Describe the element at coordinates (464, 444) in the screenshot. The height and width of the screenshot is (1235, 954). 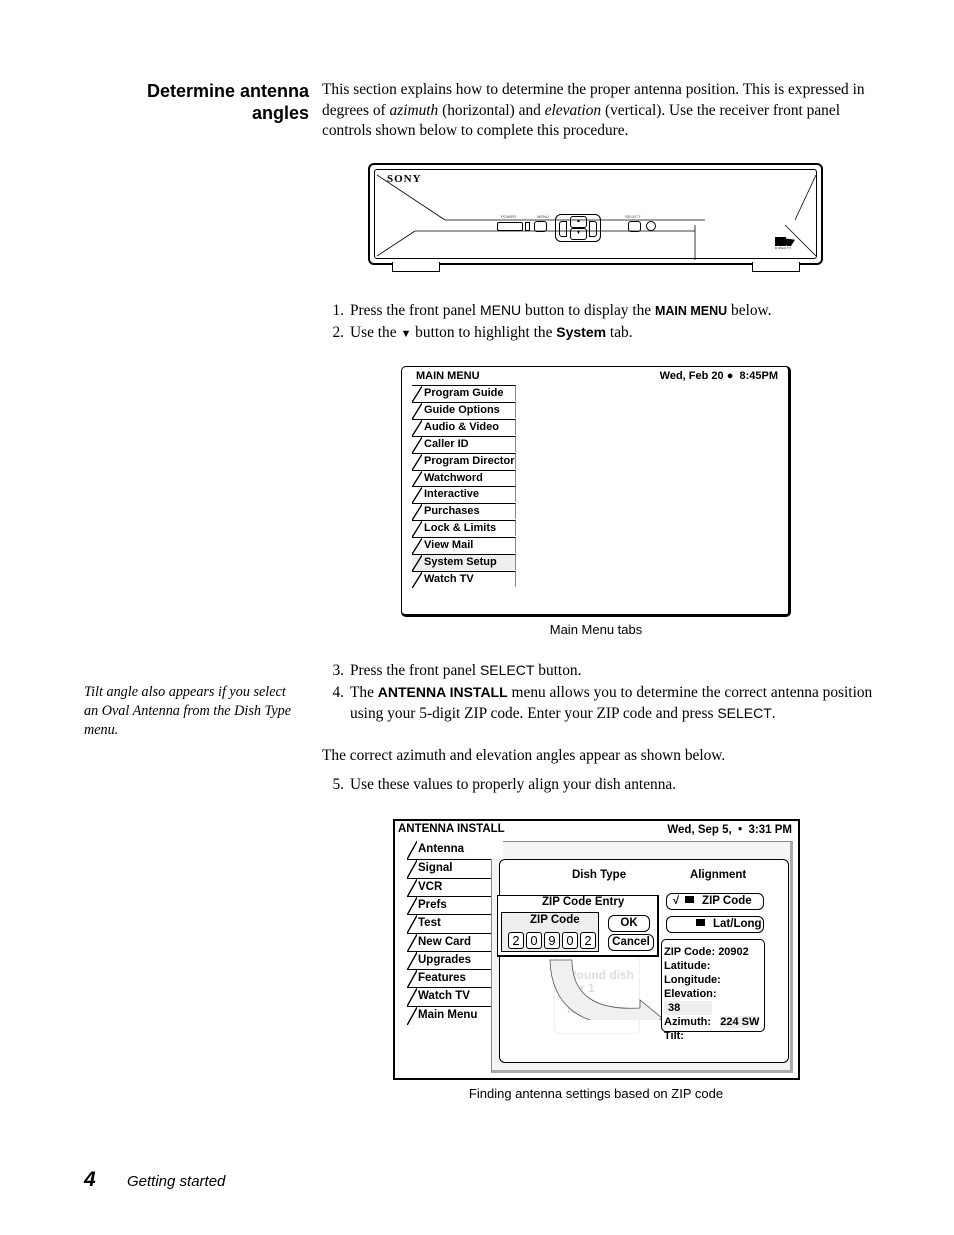
I see `main-menu-tab: Caller ID` at that location.